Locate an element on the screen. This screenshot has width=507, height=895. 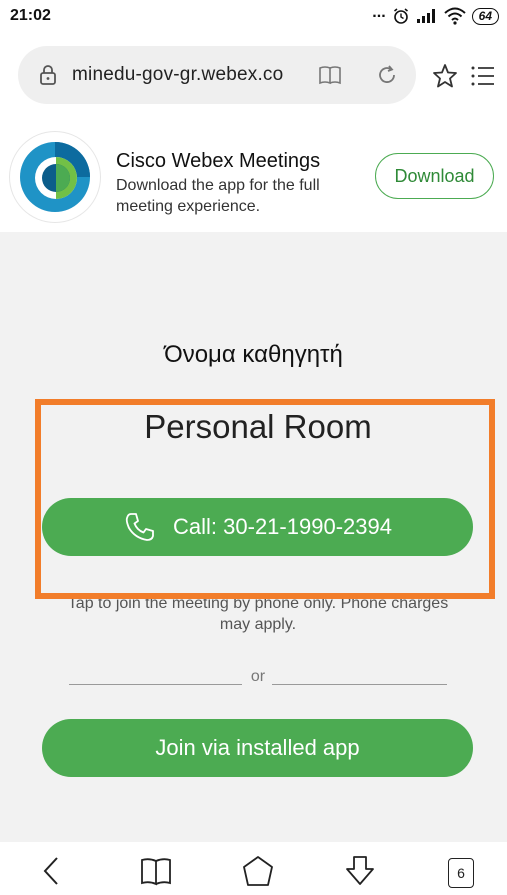
app-name: Cisco Webex Meetings is located at coordinates (218, 161).